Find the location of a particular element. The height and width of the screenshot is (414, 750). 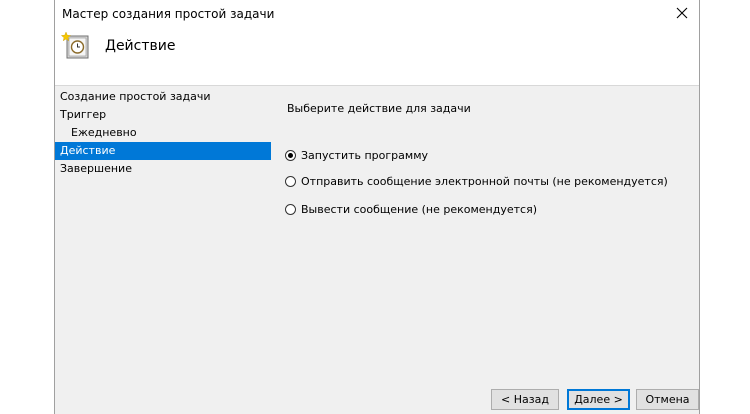

close-button is located at coordinates (682, 14).